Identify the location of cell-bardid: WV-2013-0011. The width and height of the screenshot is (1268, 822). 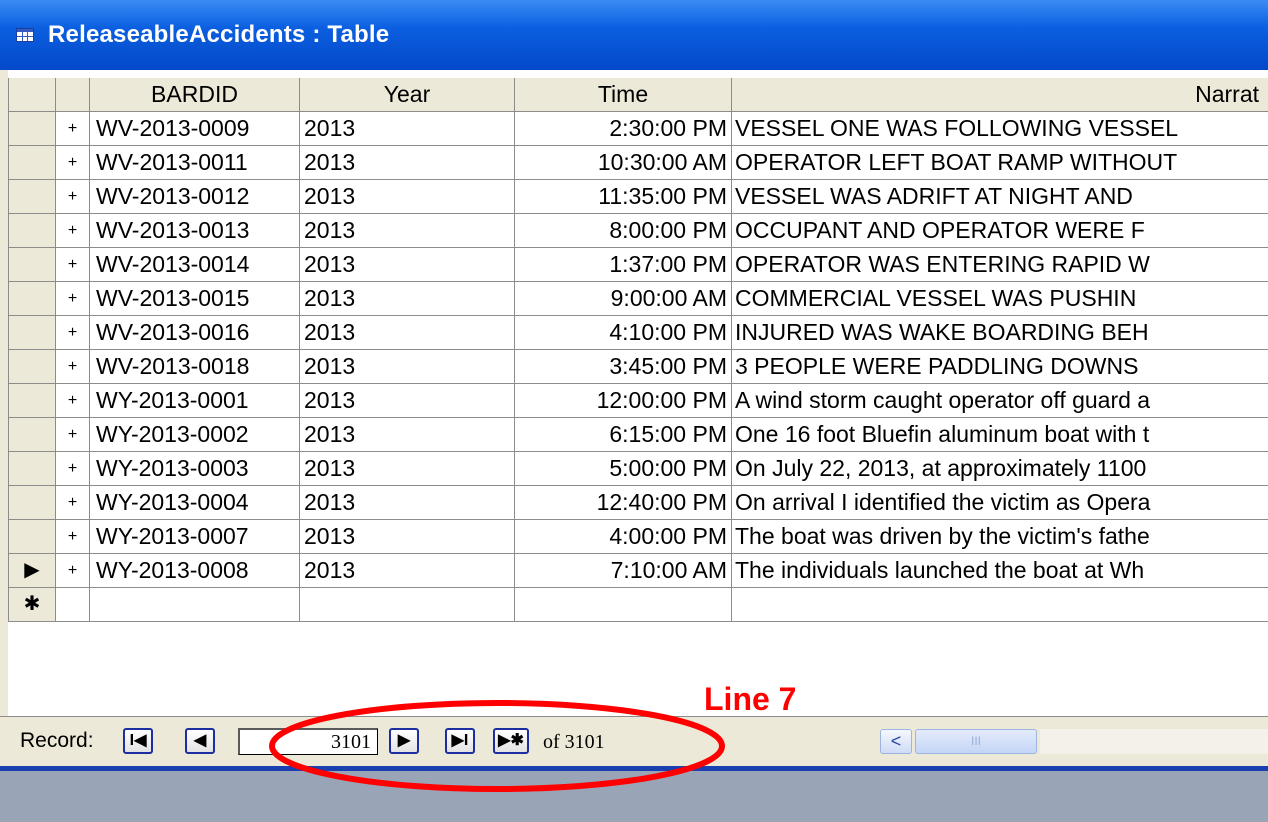
(195, 163).